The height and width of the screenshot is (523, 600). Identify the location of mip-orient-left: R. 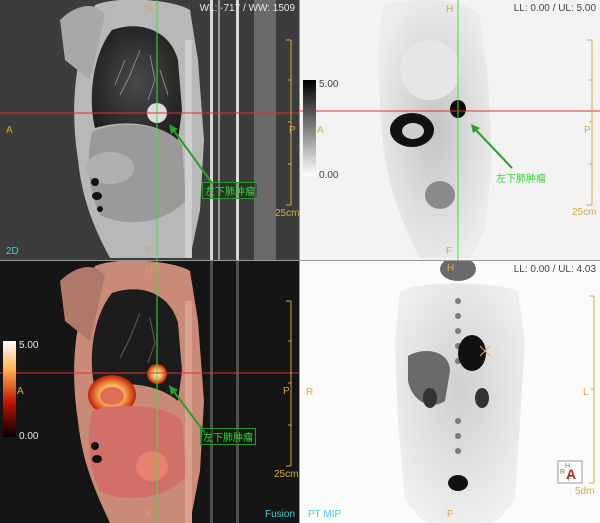
(310, 392).